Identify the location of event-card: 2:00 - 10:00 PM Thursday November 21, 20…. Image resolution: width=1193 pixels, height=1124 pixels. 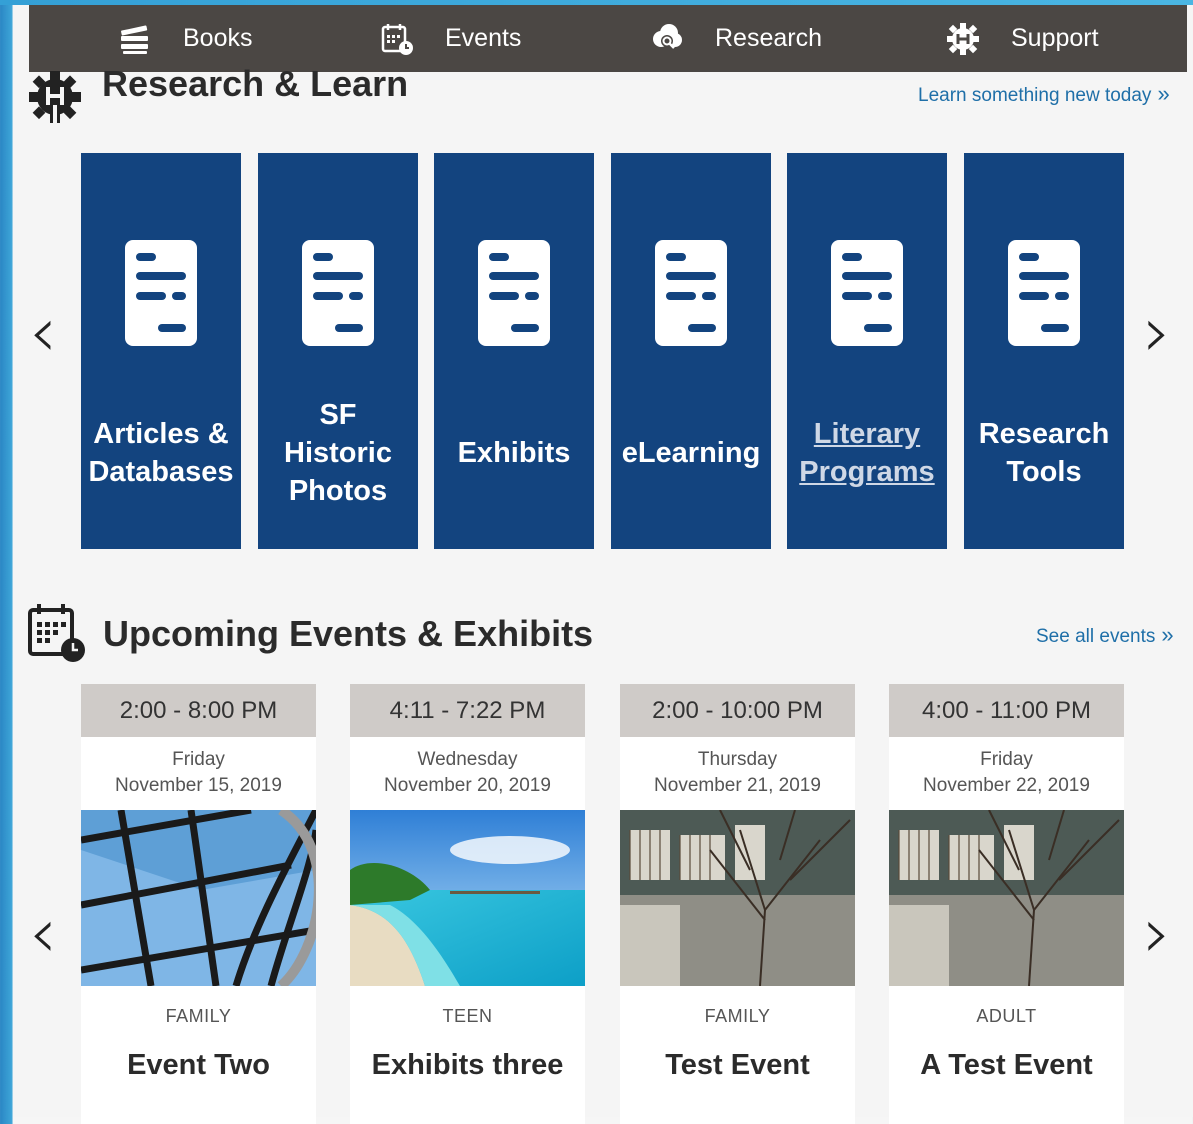
(737, 904).